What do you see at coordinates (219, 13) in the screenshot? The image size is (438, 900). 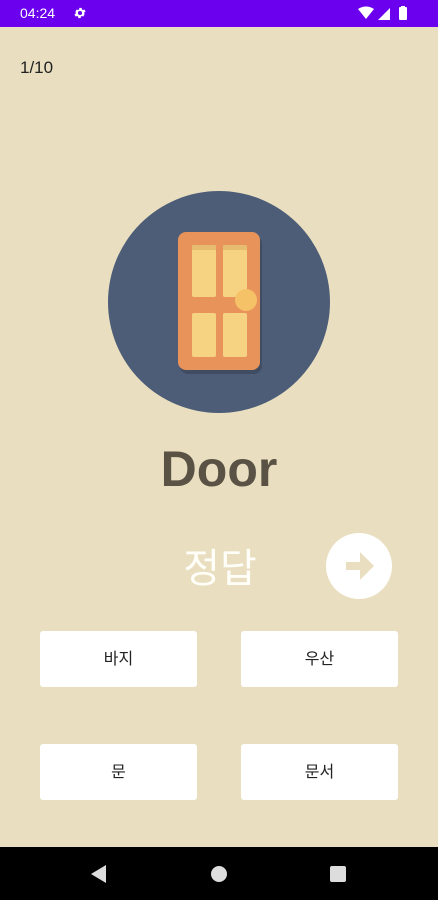 I see `status-bar: 04:24` at bounding box center [219, 13].